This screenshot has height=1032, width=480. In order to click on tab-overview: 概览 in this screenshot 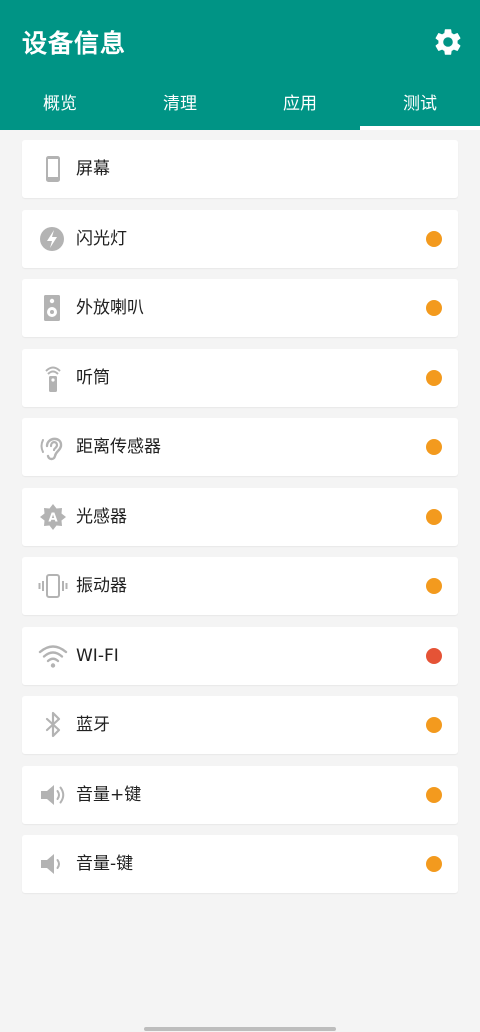, I will do `click(60, 105)`.